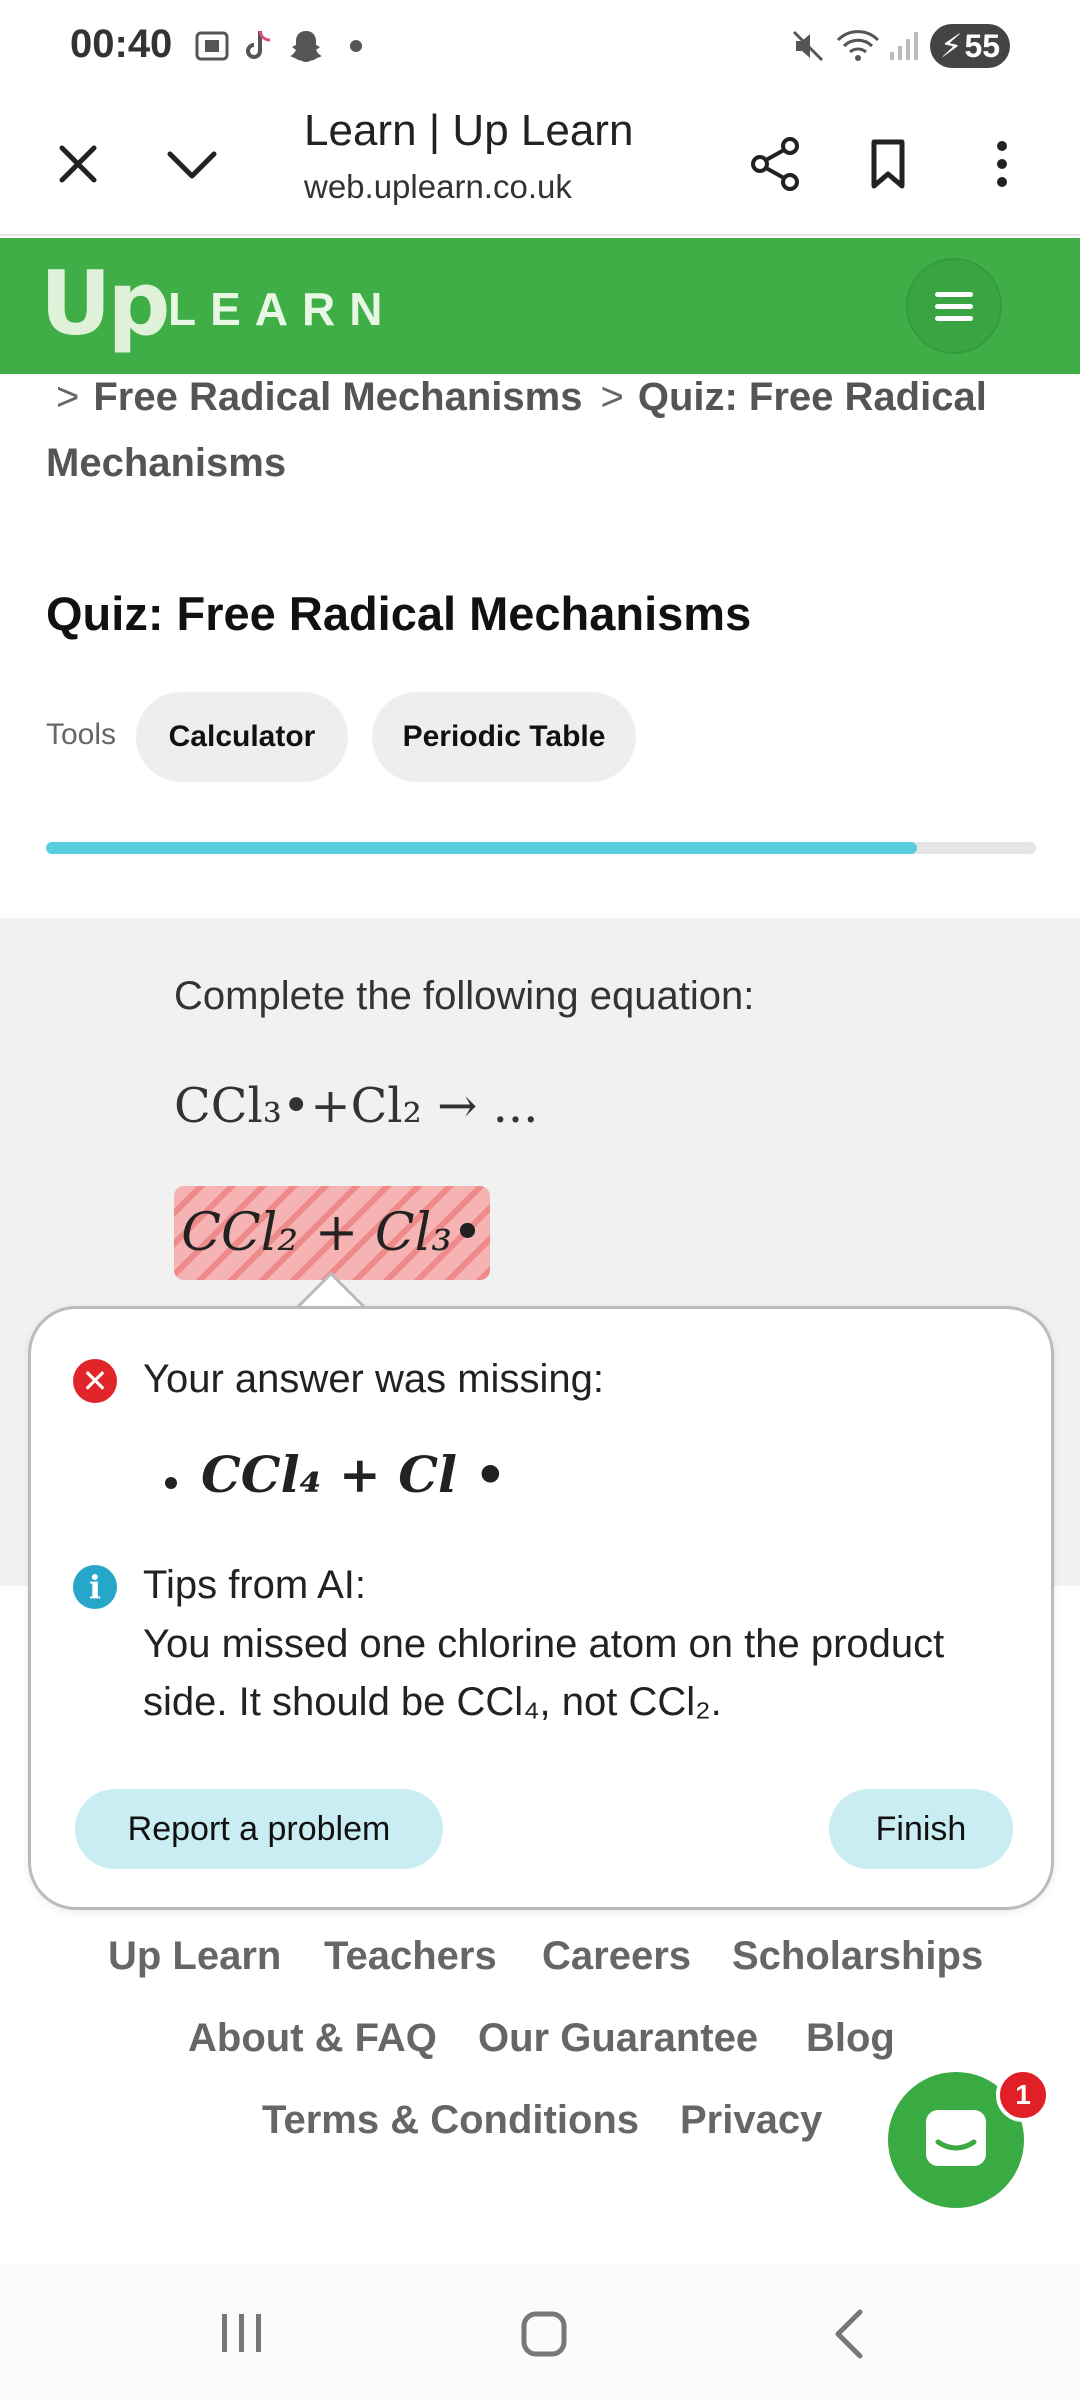 This screenshot has height=2400, width=1080. What do you see at coordinates (258, 44) in the screenshot?
I see `tiktok-icon` at bounding box center [258, 44].